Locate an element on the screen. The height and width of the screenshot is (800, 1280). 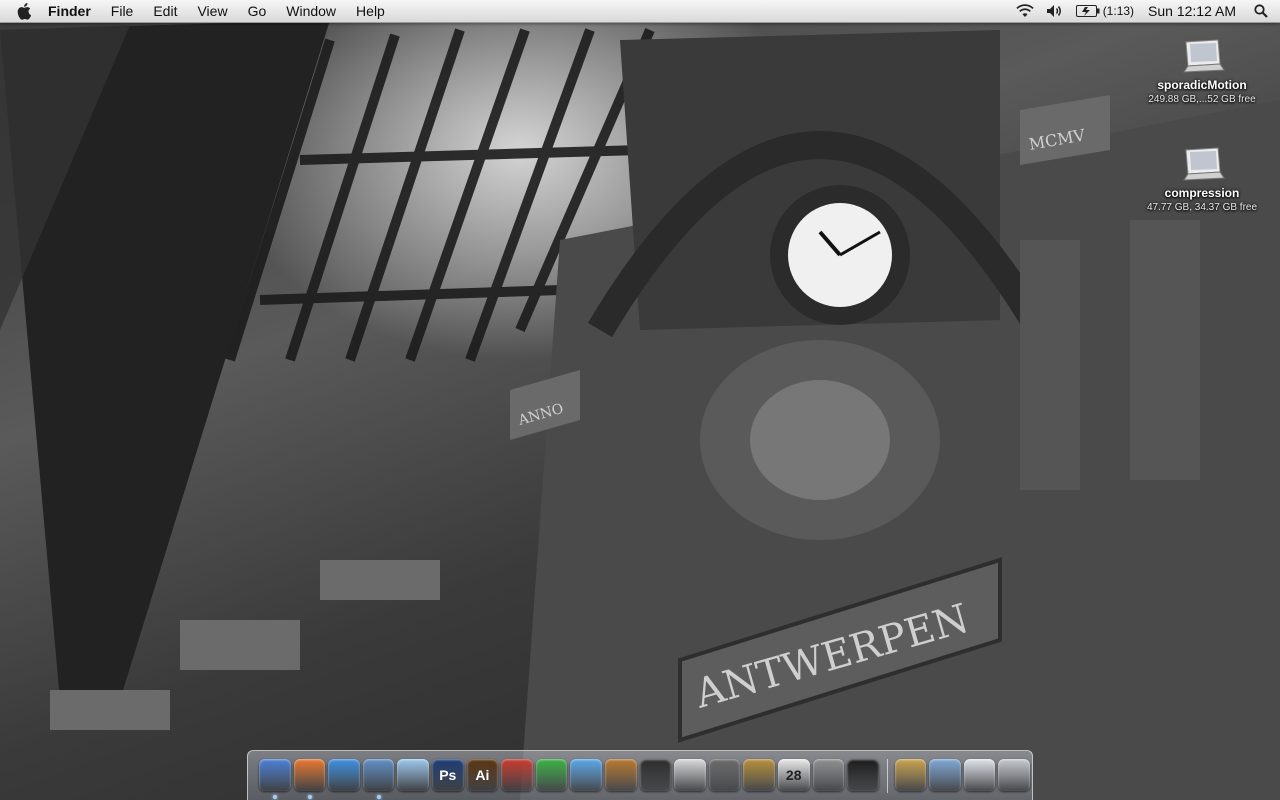
apple-logo-glyph is located at coordinates (24, 11).